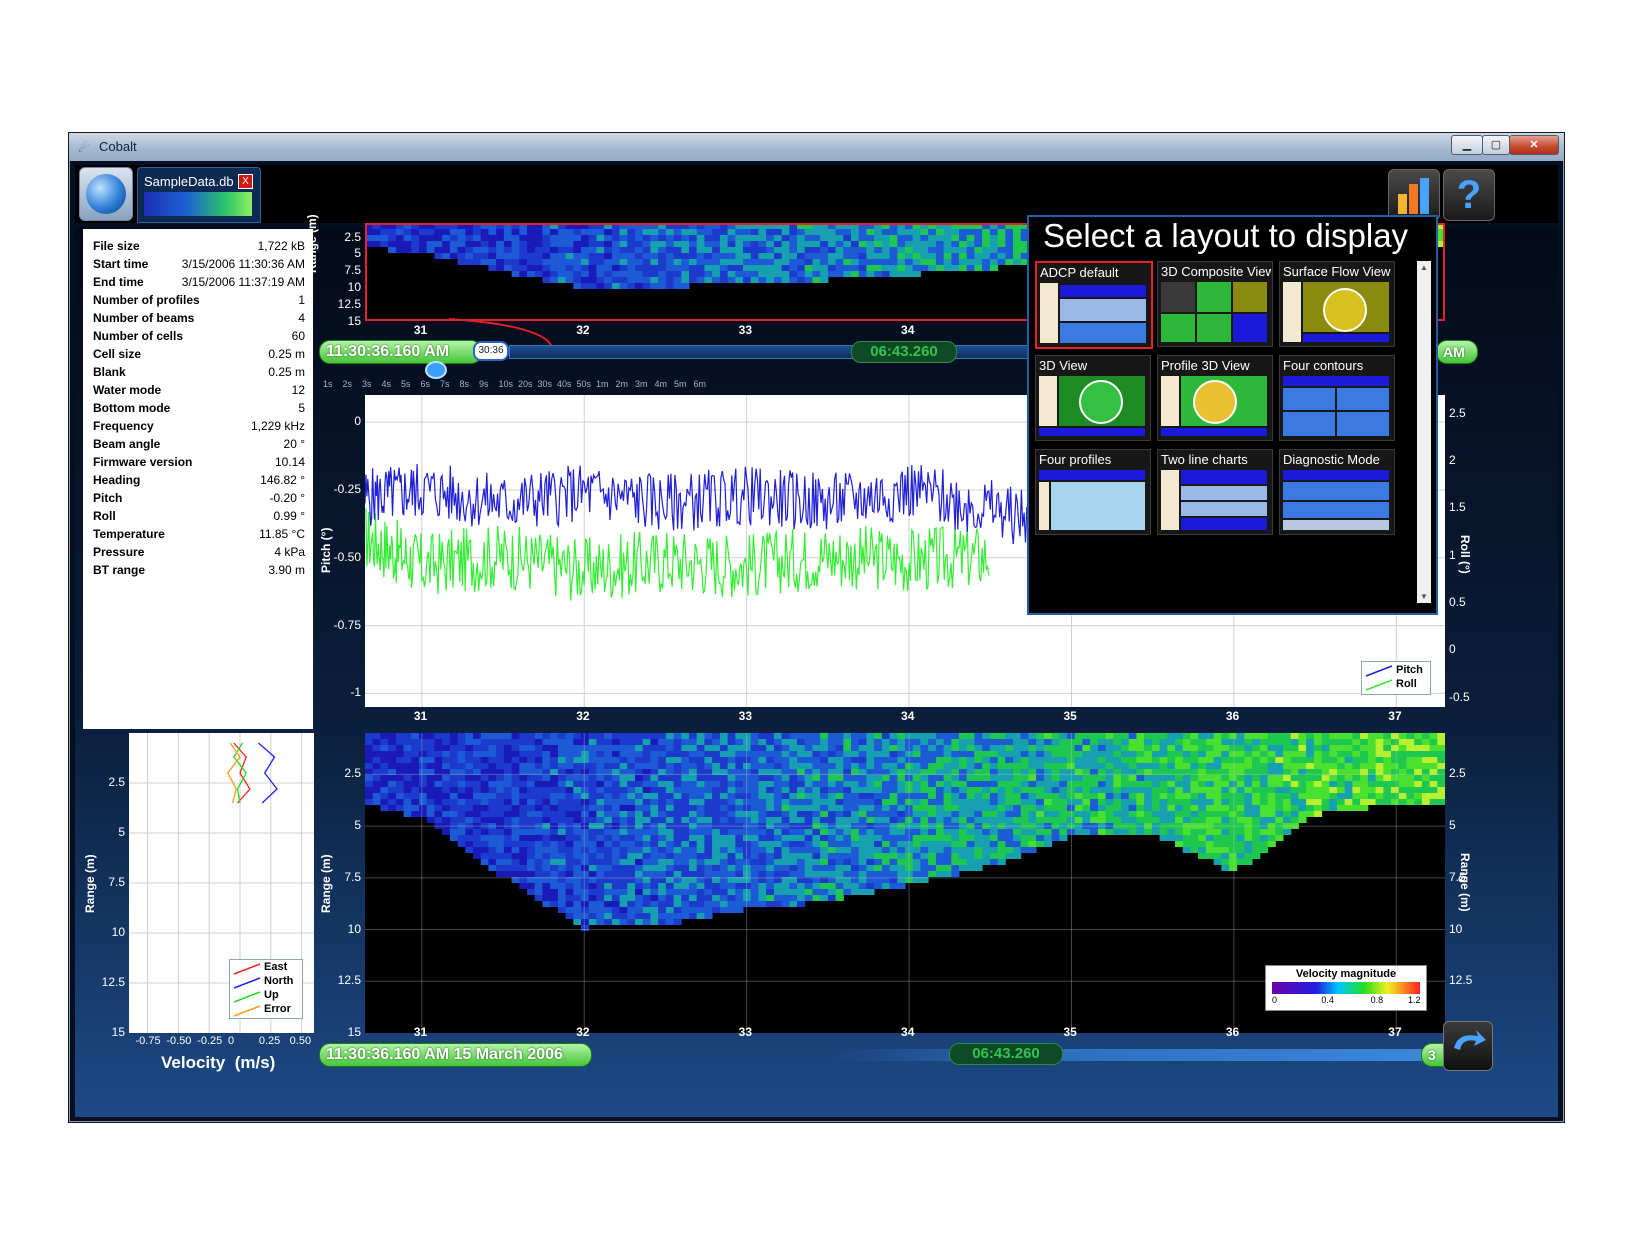 This screenshot has width=1626, height=1250. Describe the element at coordinates (1215, 492) in the screenshot. I see `layout-option: Two line charts` at that location.